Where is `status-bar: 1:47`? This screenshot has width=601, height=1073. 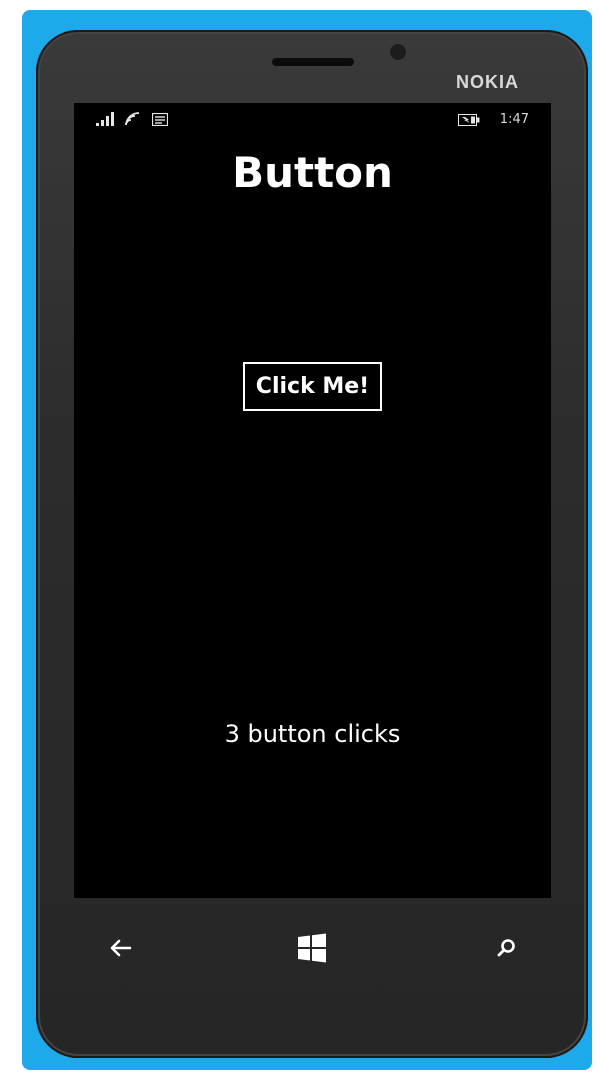
status-bar: 1:47 is located at coordinates (312, 121).